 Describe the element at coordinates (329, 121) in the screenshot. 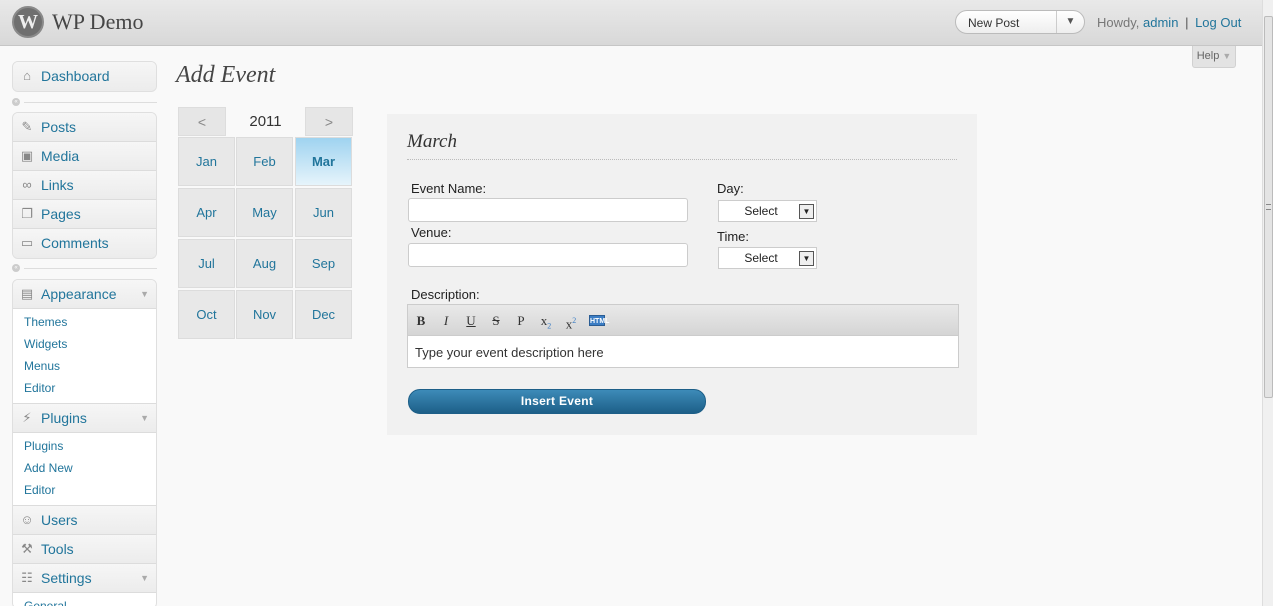

I see `next-year-button: >` at that location.